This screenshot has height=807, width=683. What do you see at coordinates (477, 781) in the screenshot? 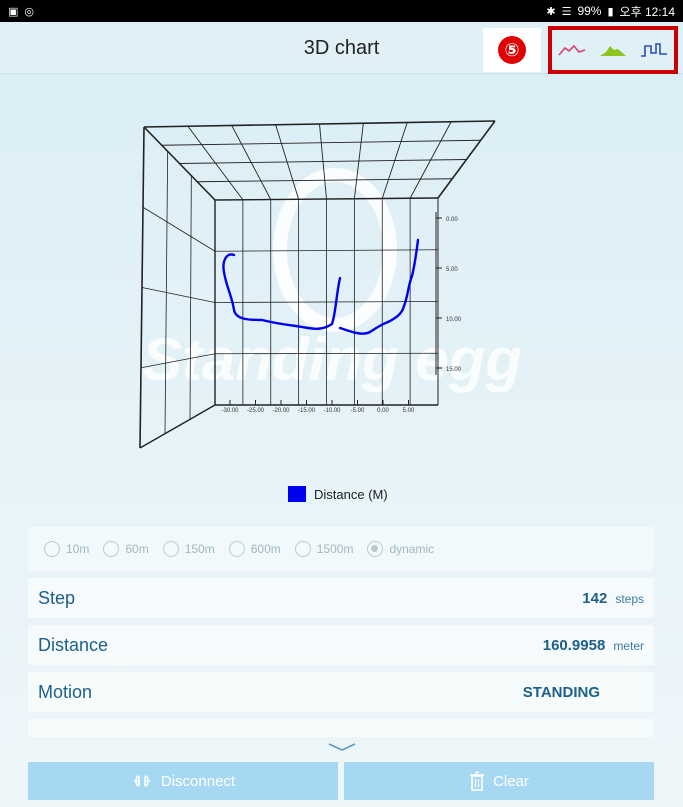
I see `trash-icon` at bounding box center [477, 781].